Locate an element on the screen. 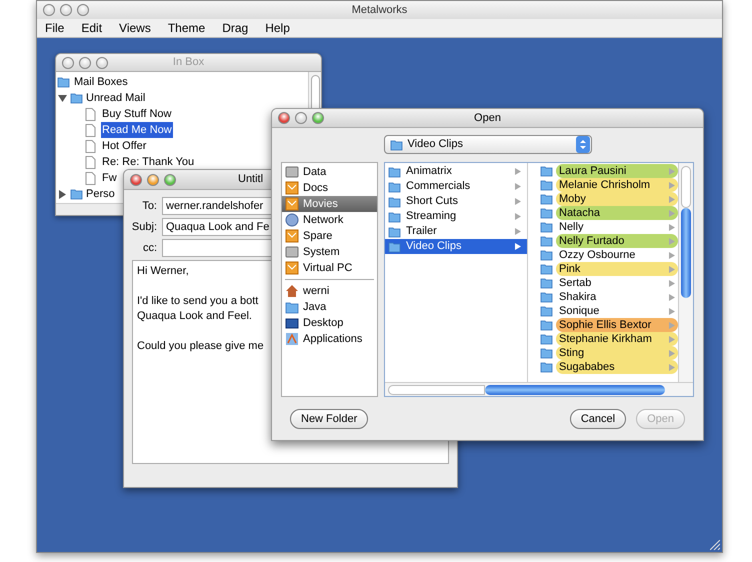 Image resolution: width=752 pixels, height=562 pixels. body-line: Quaqua Look and Feel. is located at coordinates (194, 316).